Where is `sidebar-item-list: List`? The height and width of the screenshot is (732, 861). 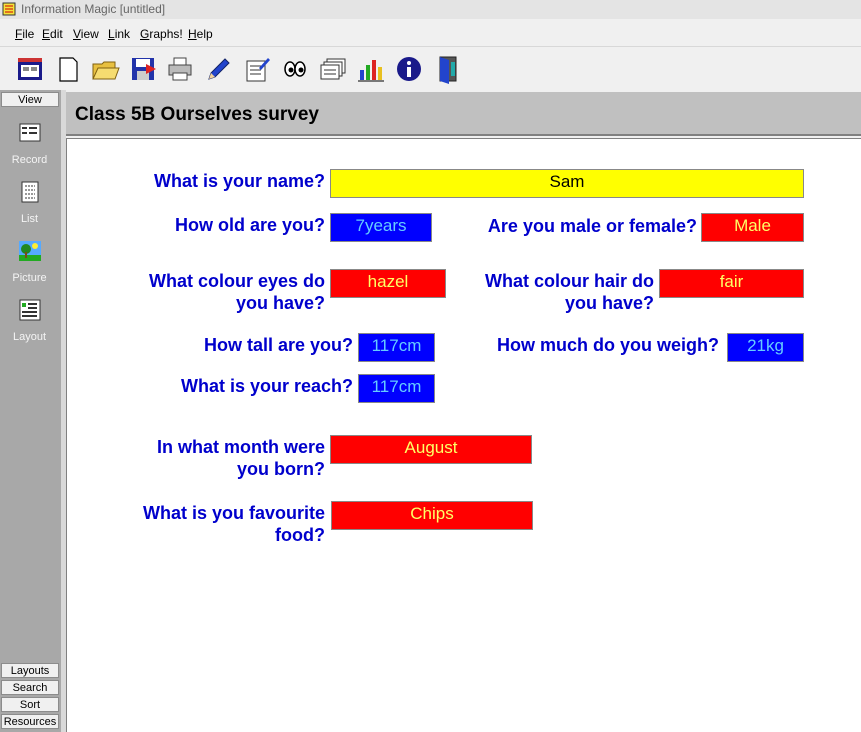
sidebar-item-list: List is located at coordinates (29, 202).